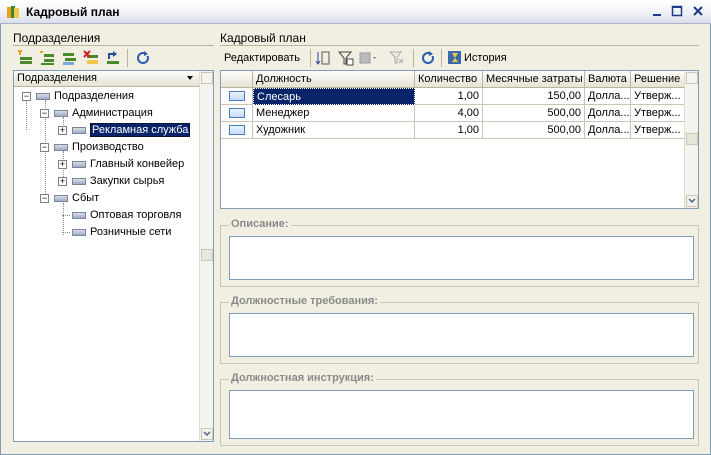 This screenshot has height=455, width=711. Describe the element at coordinates (346, 58) in the screenshot. I see `filter-icon` at that location.